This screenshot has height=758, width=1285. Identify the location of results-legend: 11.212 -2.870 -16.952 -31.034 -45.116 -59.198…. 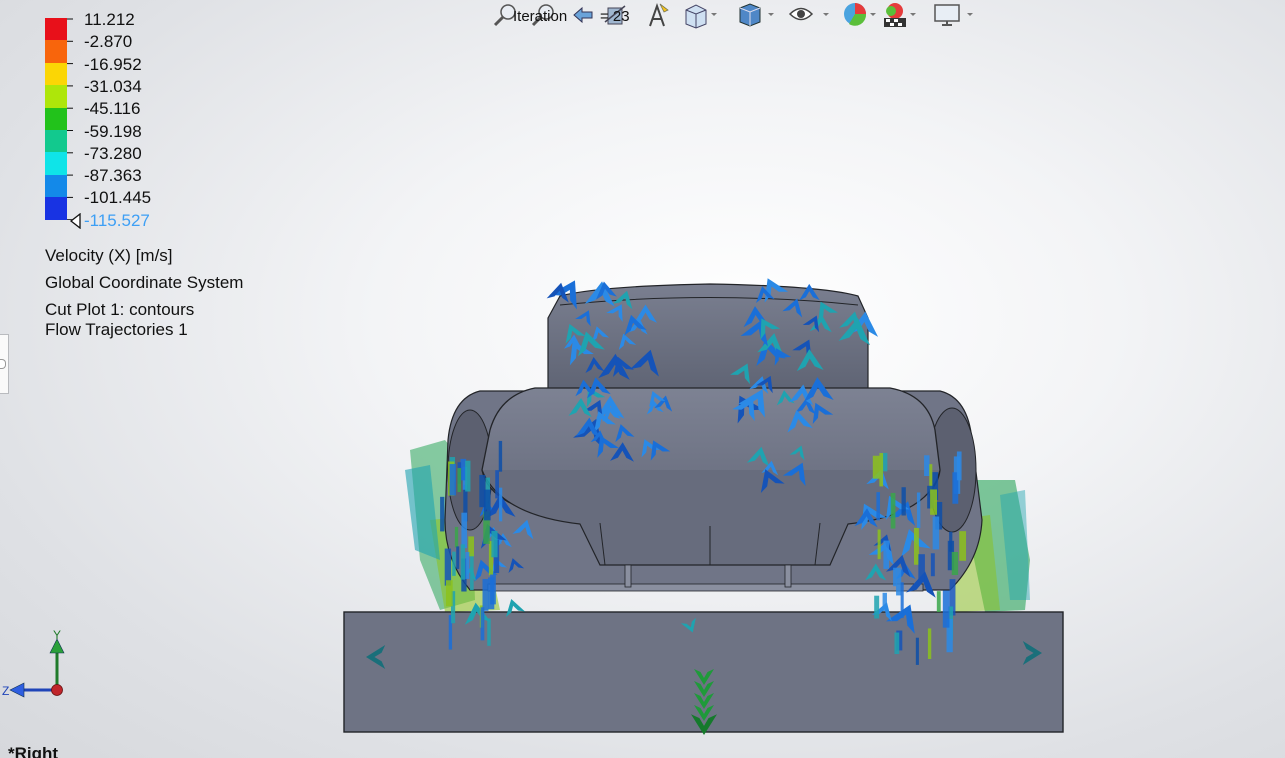
(180, 178).